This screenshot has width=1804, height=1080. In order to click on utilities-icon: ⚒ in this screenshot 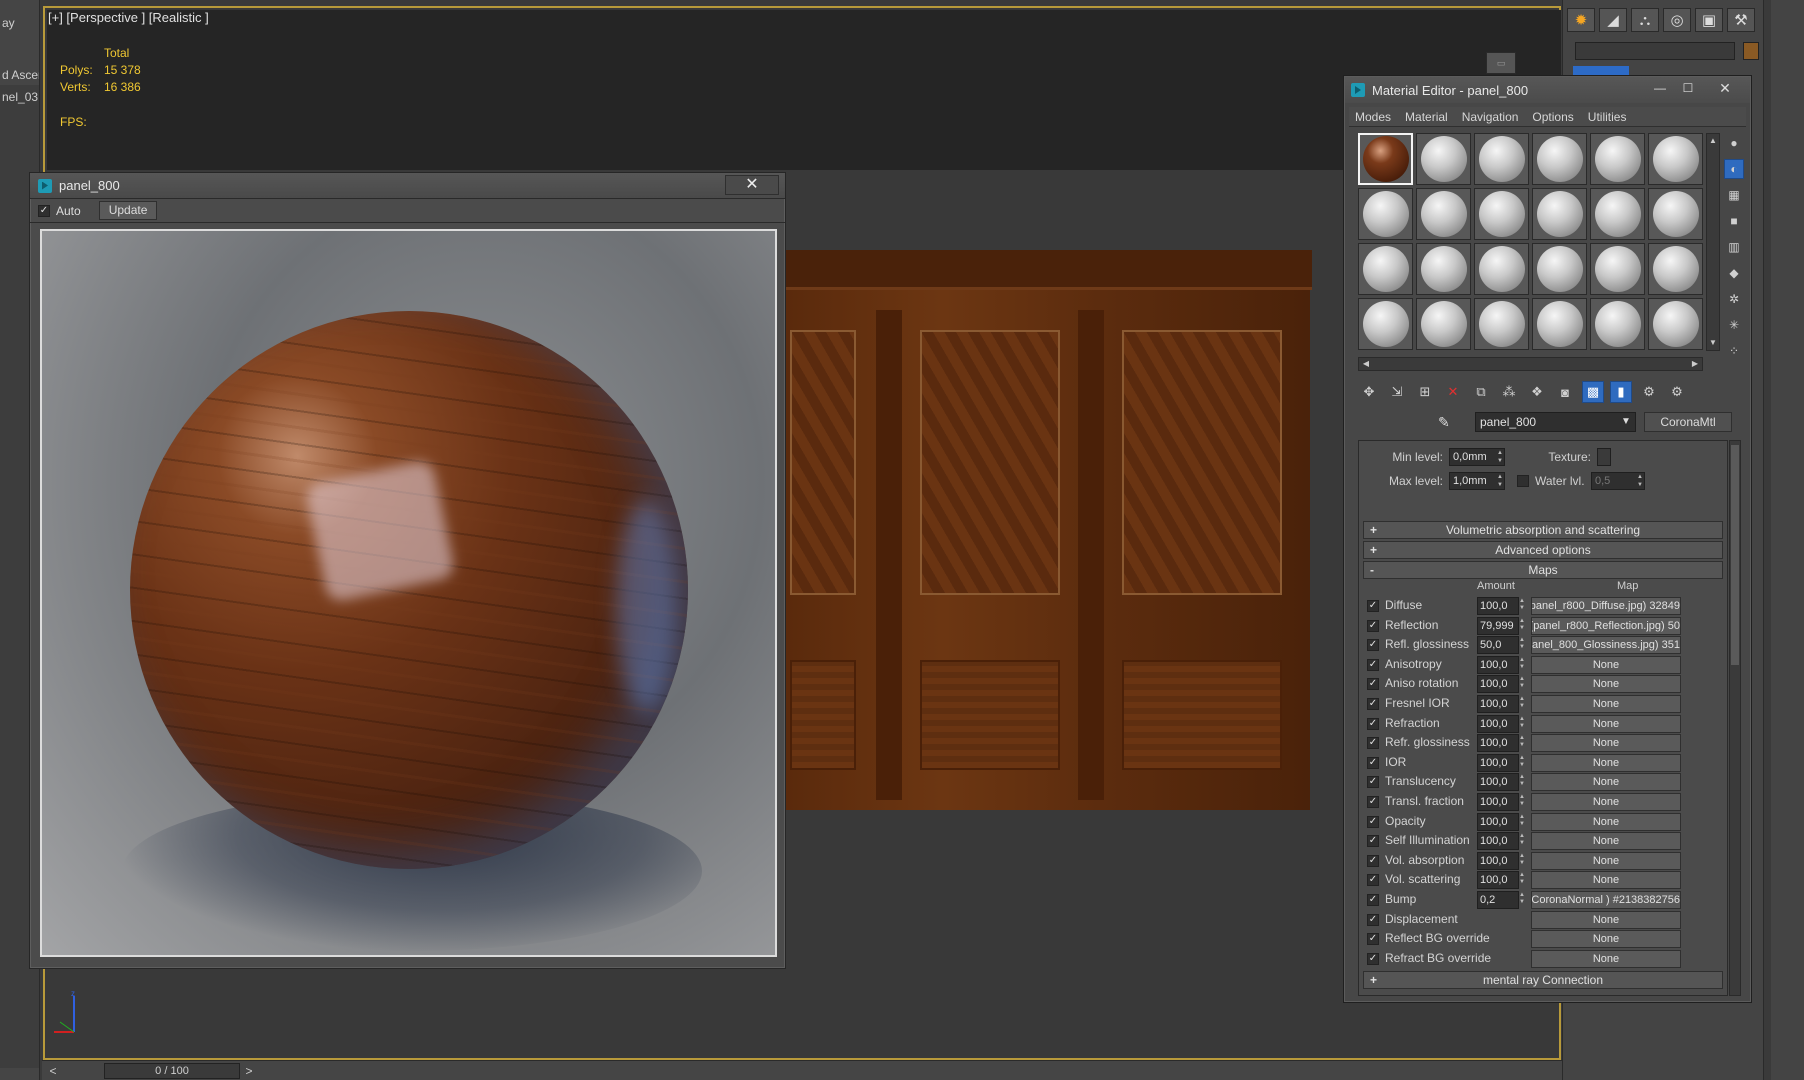, I will do `click(1741, 20)`.